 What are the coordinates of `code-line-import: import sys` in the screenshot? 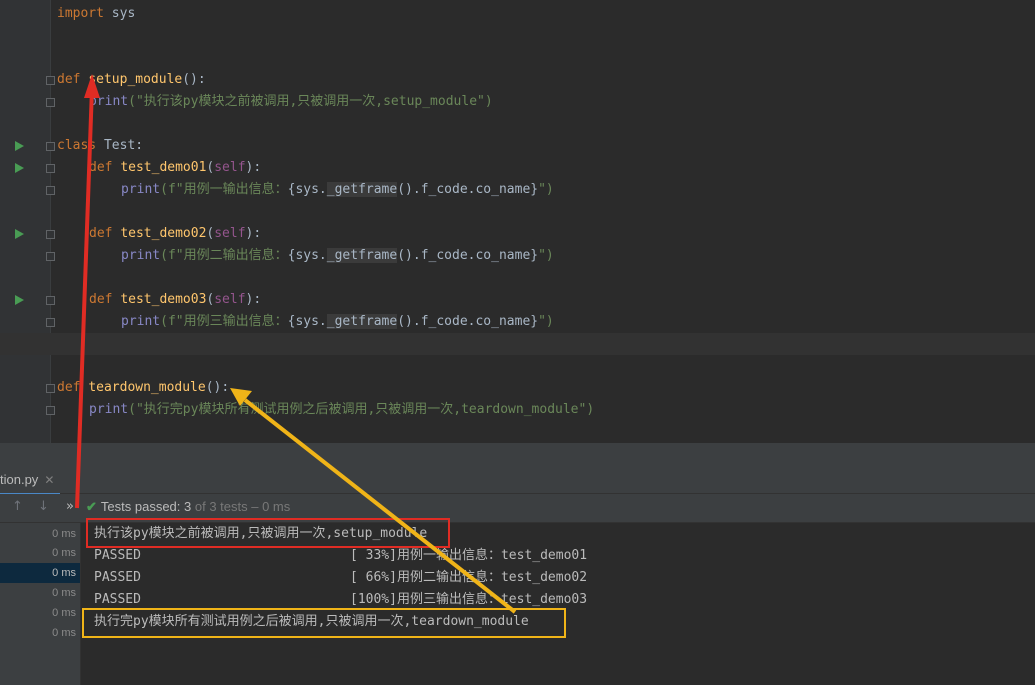 It's located at (96, 13).